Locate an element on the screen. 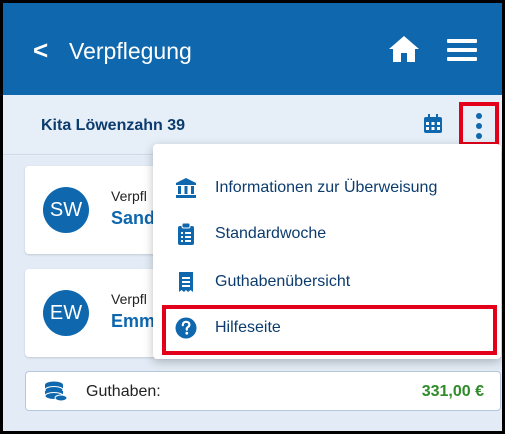 The width and height of the screenshot is (505, 434). menu-item-label: Guthabenübersicht is located at coordinates (283, 281).